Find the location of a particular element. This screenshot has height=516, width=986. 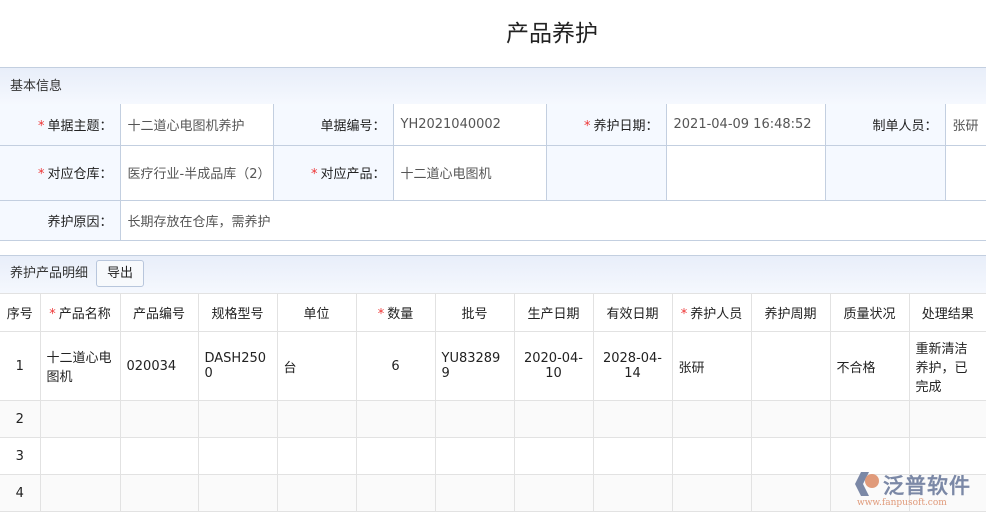

warehouse-field: 医疗行业-半成品库（2） is located at coordinates (196, 172).